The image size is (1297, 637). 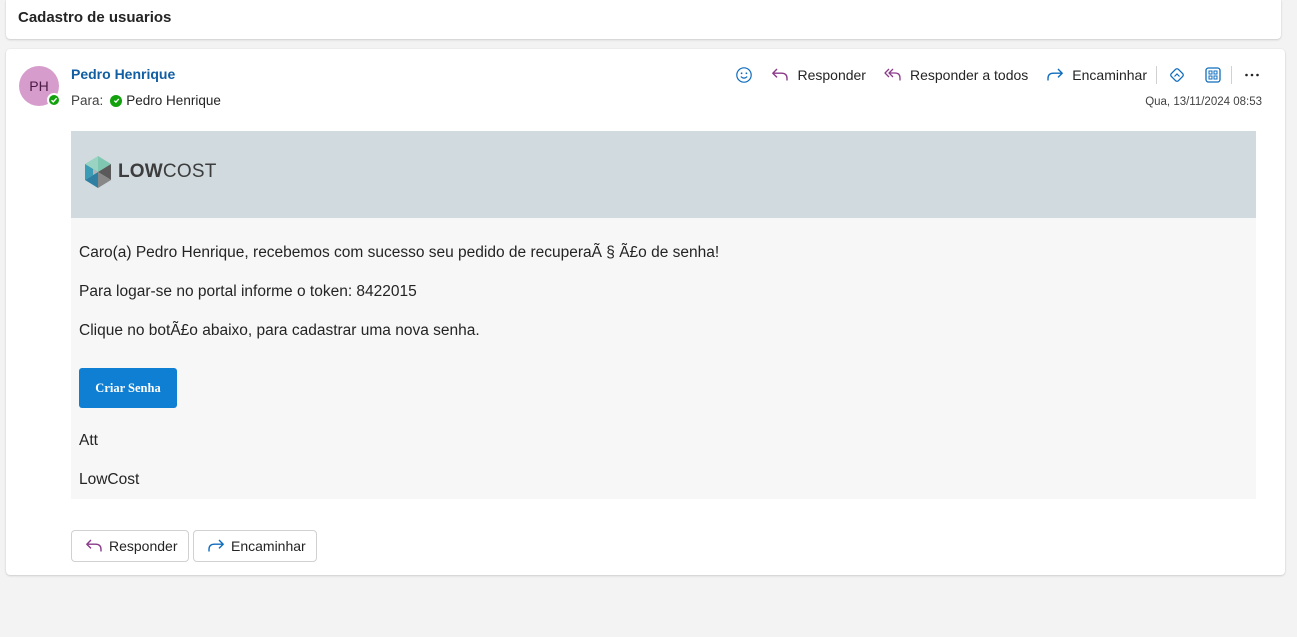 What do you see at coordinates (128, 388) in the screenshot?
I see `create-password-button: Criar Senha` at bounding box center [128, 388].